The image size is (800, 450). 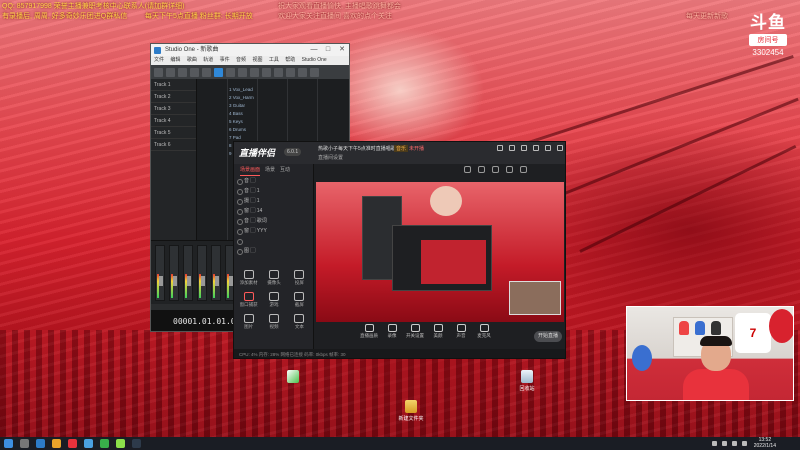 What do you see at coordinates (104, 443) in the screenshot?
I see `wechat-icon` at bounding box center [104, 443].